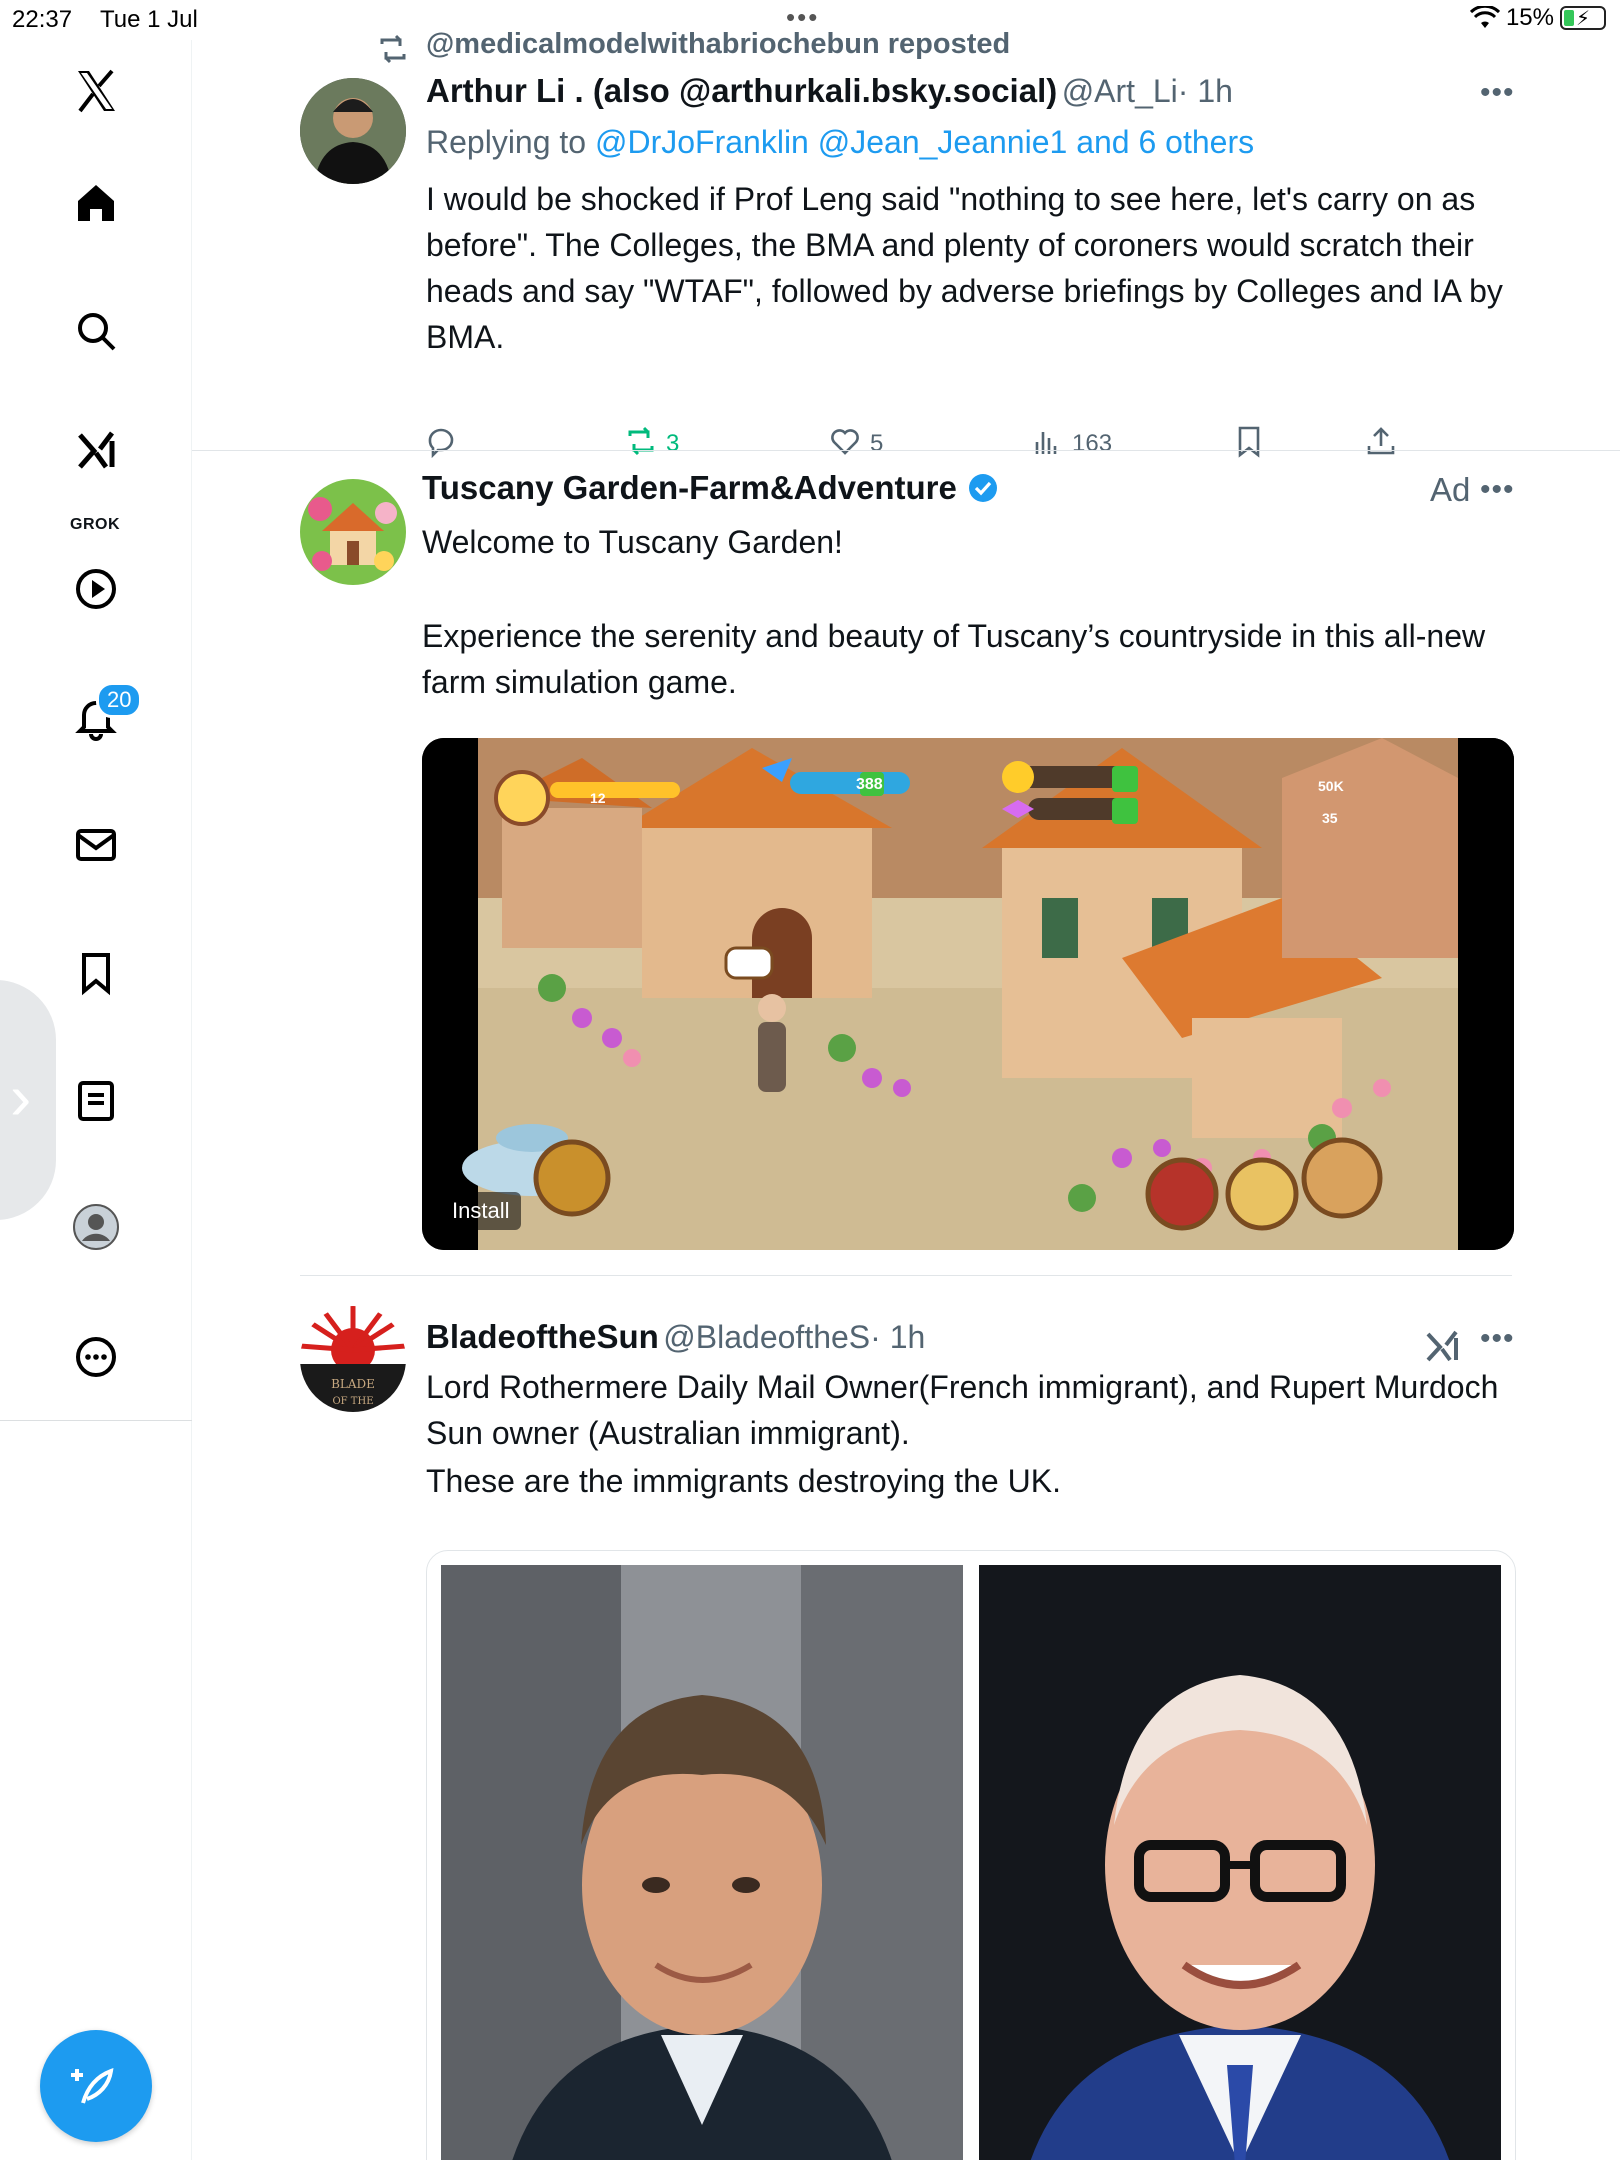 This screenshot has height=2160, width=1620. What do you see at coordinates (1443, 1347) in the screenshot?
I see `grok-explain-icon` at bounding box center [1443, 1347].